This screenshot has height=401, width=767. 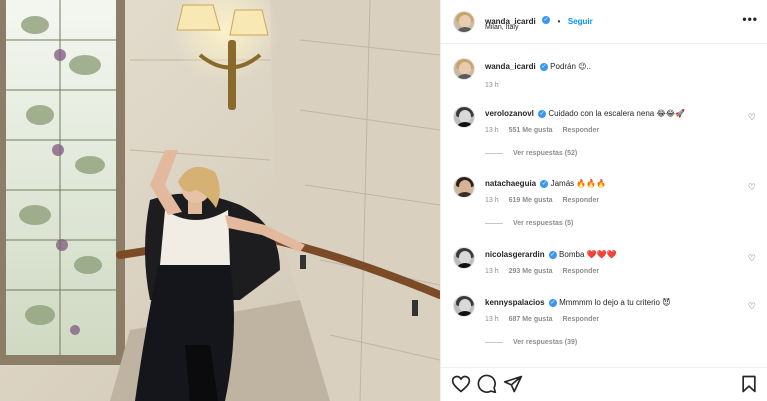 What do you see at coordinates (464, 69) in the screenshot?
I see `caption-avatar` at bounding box center [464, 69].